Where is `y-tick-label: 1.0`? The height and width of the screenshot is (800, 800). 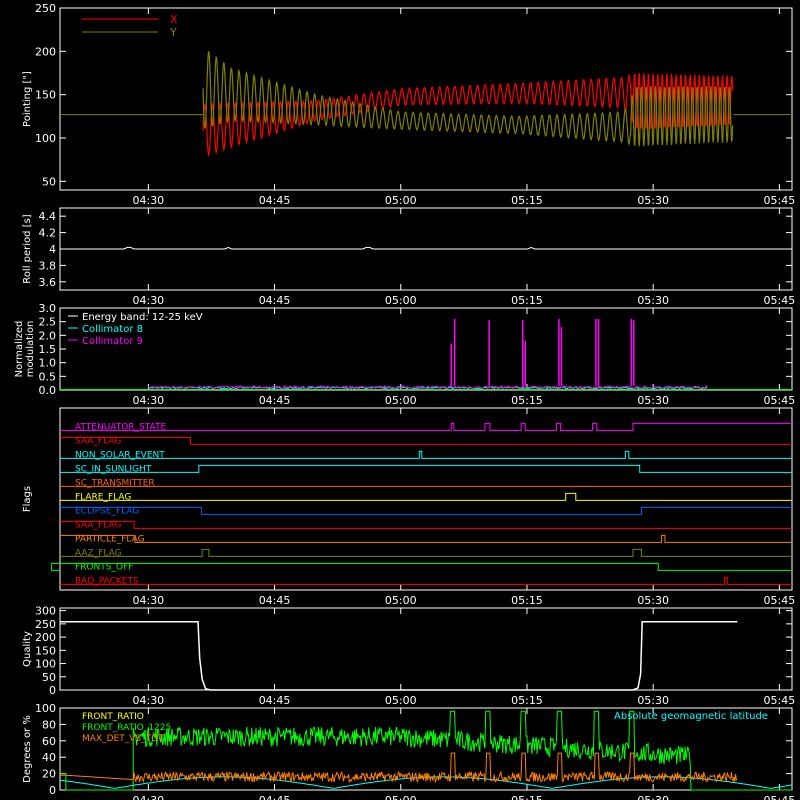
y-tick-label: 1.0 is located at coordinates (48, 363).